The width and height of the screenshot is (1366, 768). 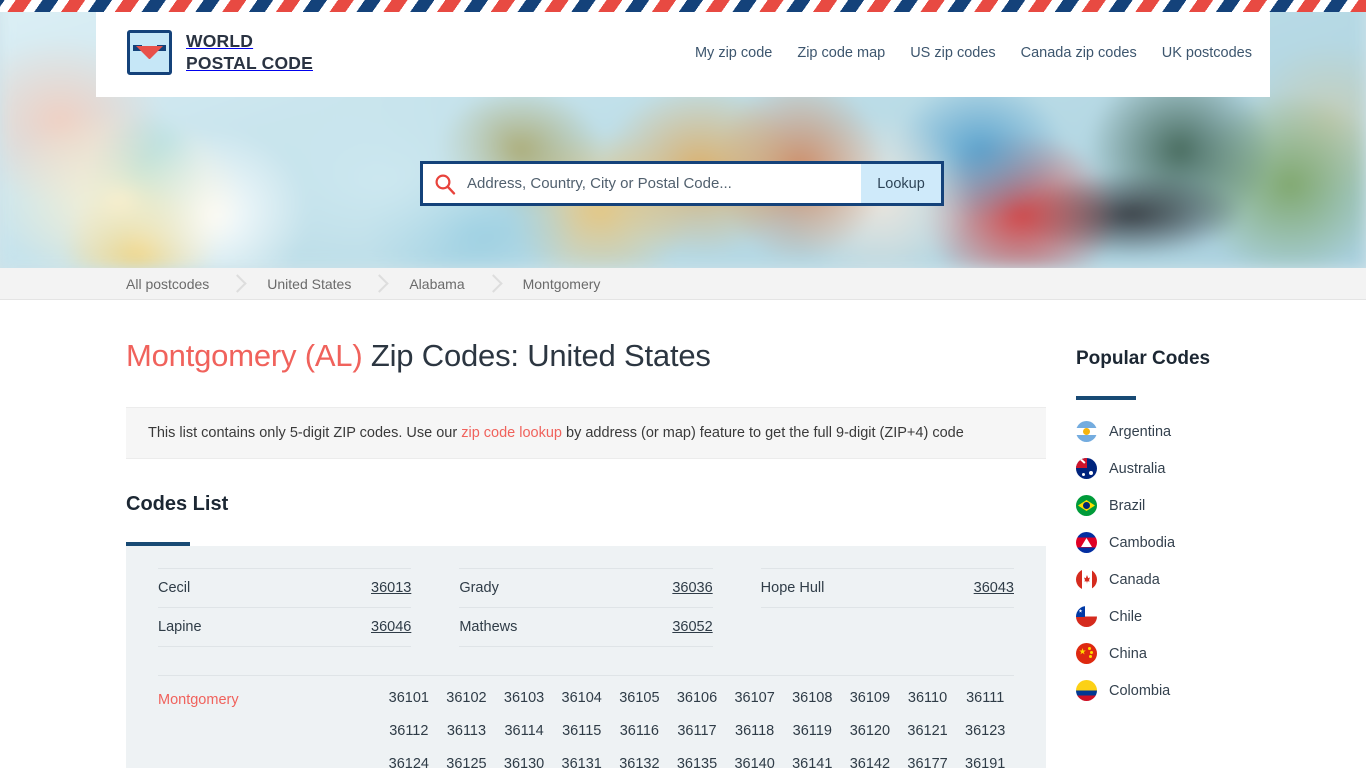 What do you see at coordinates (467, 731) in the screenshot?
I see `zip-code-link: 36113` at bounding box center [467, 731].